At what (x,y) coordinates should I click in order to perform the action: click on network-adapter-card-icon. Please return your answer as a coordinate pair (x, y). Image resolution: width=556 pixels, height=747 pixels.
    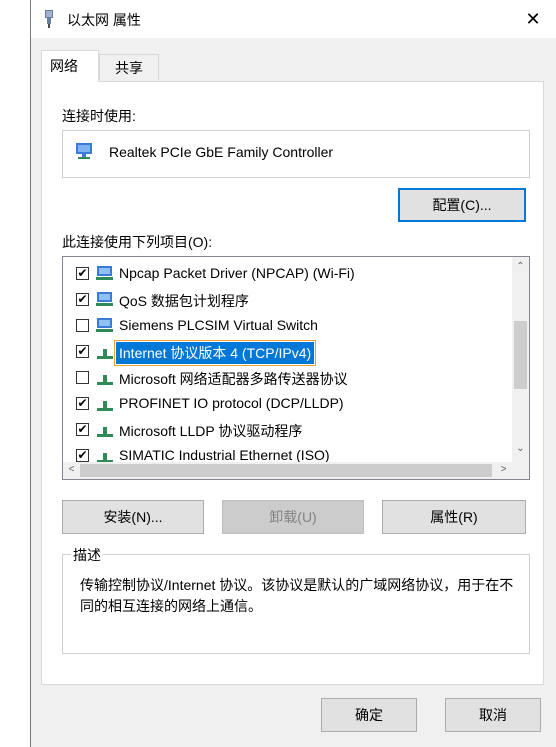
    Looking at the image, I should click on (84, 151).